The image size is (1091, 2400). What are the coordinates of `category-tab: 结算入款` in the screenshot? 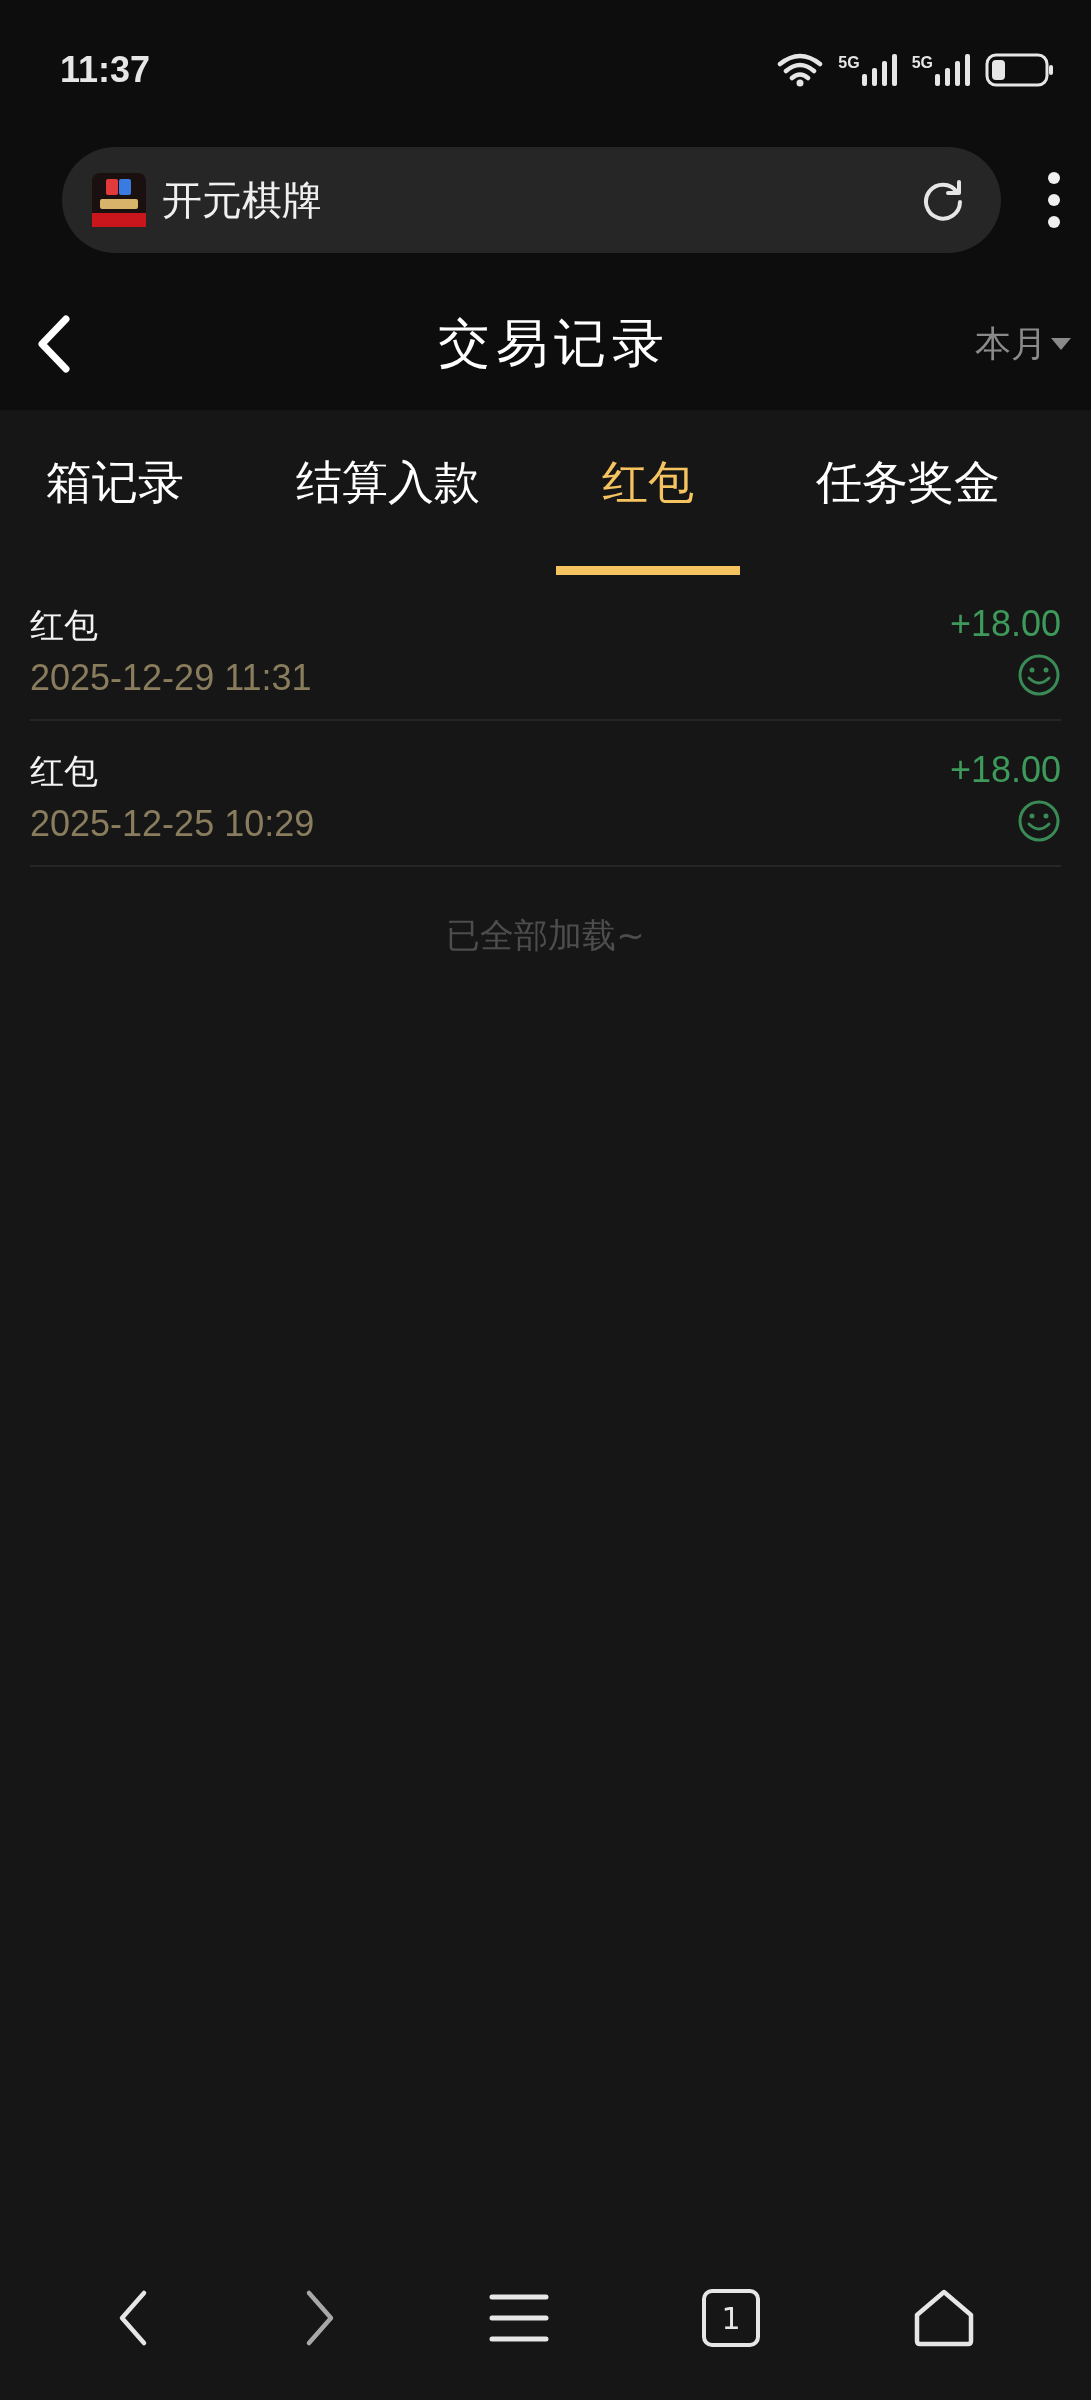 It's located at (388, 492).